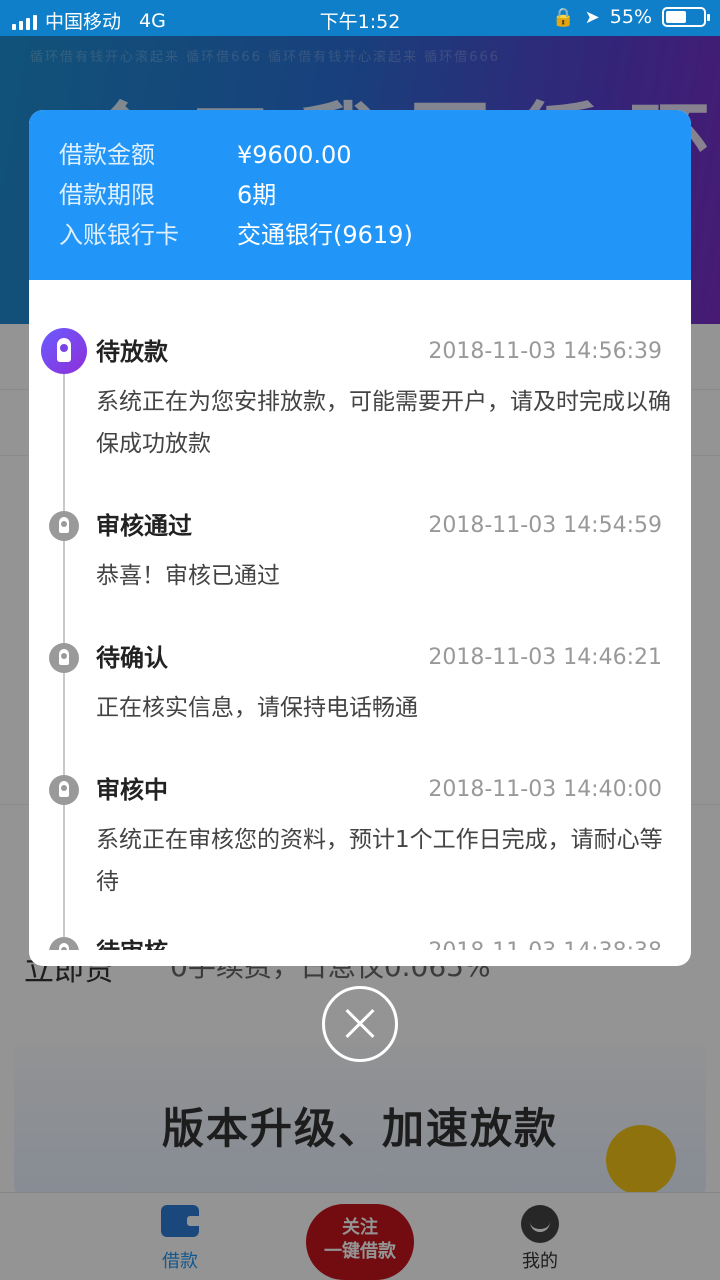  I want to click on battery-percent: 55%, so click(630, 17).